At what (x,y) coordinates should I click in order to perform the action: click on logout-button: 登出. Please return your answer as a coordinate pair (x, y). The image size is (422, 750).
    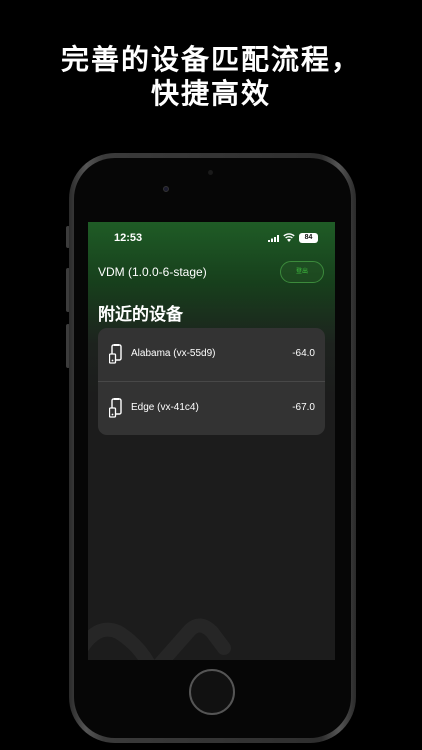
    Looking at the image, I should click on (302, 272).